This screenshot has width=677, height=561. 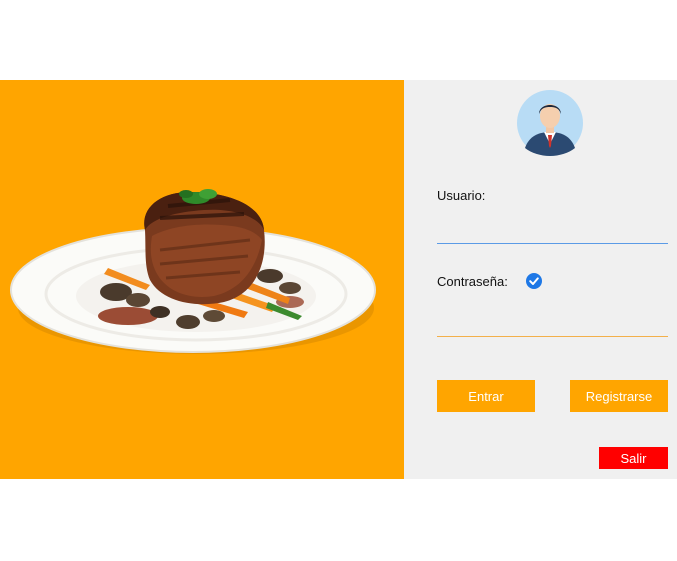 I want to click on password-input, so click(x=552, y=325).